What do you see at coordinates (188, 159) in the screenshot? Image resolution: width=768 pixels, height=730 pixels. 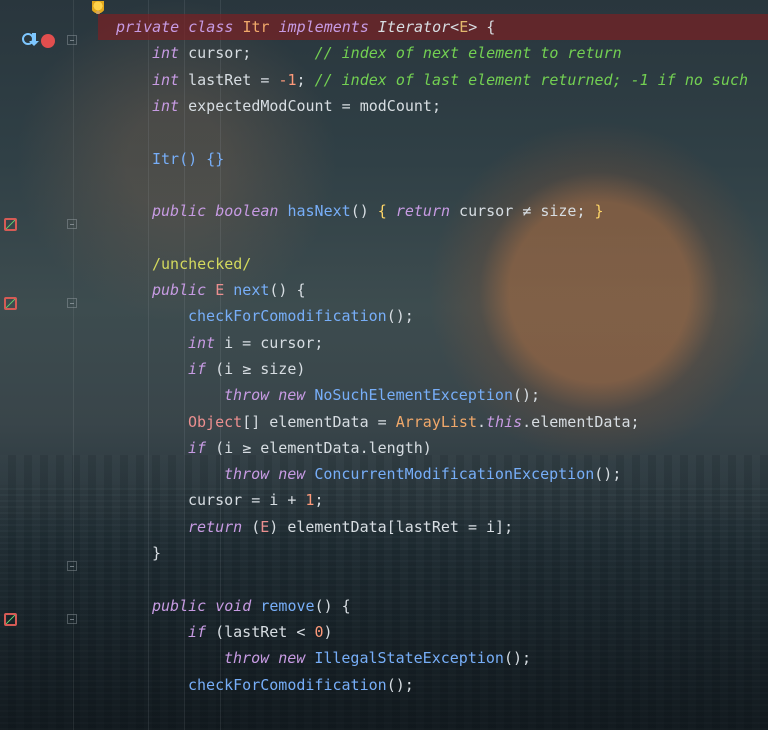 I see `code-line-text: Itr() {}` at bounding box center [188, 159].